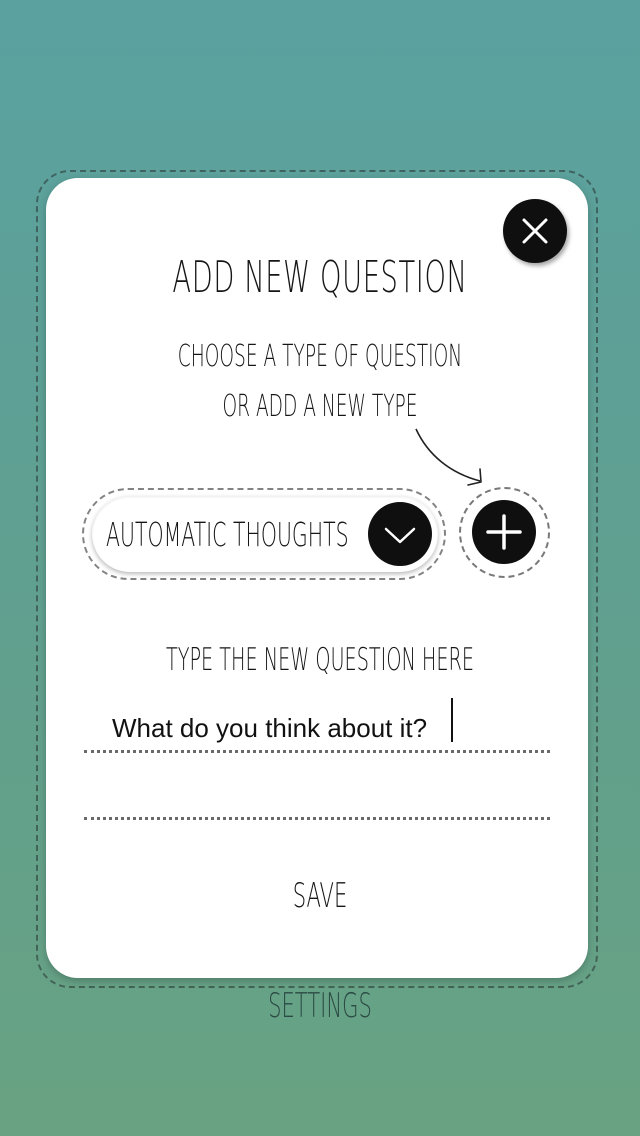 The width and height of the screenshot is (640, 1136). I want to click on plus-icon, so click(504, 532).